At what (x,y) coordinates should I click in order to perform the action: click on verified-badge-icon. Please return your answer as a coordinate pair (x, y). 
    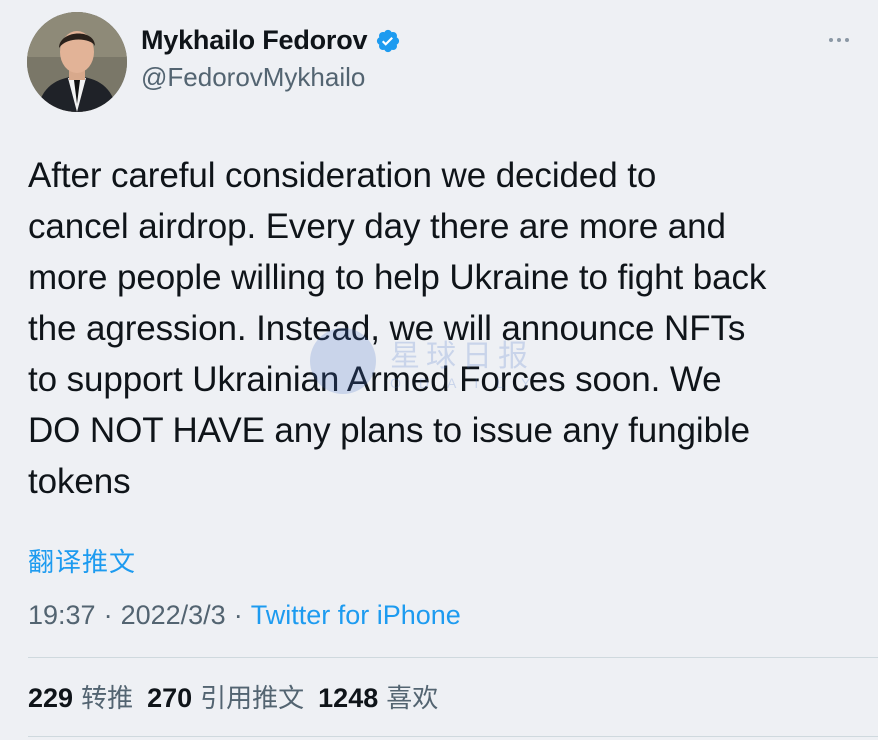
    Looking at the image, I should click on (388, 41).